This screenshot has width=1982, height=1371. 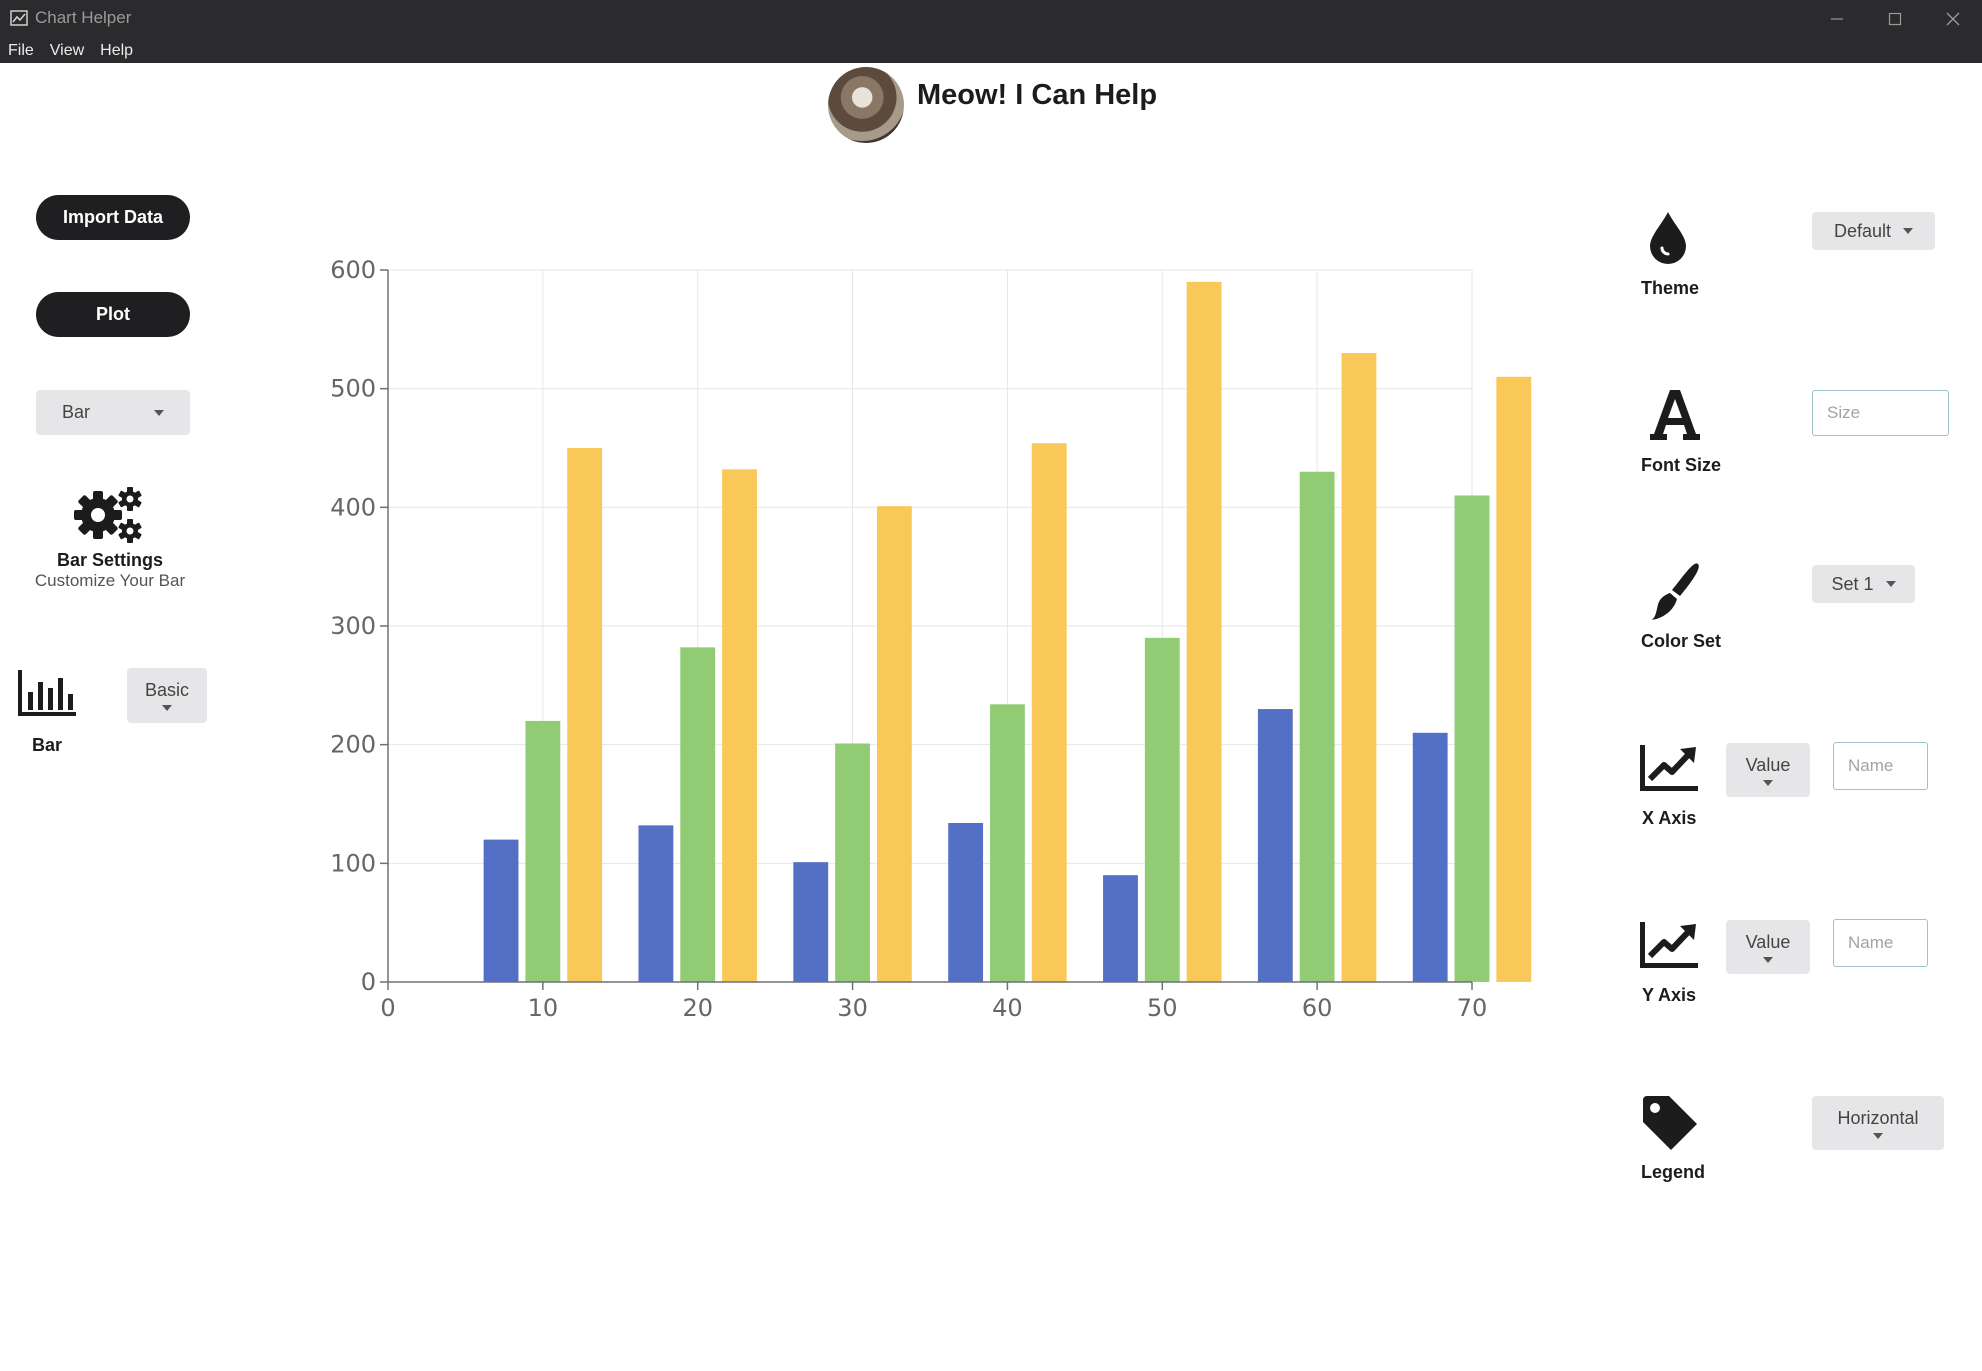 I want to click on menu-bar: File View Help, so click(x=70, y=51).